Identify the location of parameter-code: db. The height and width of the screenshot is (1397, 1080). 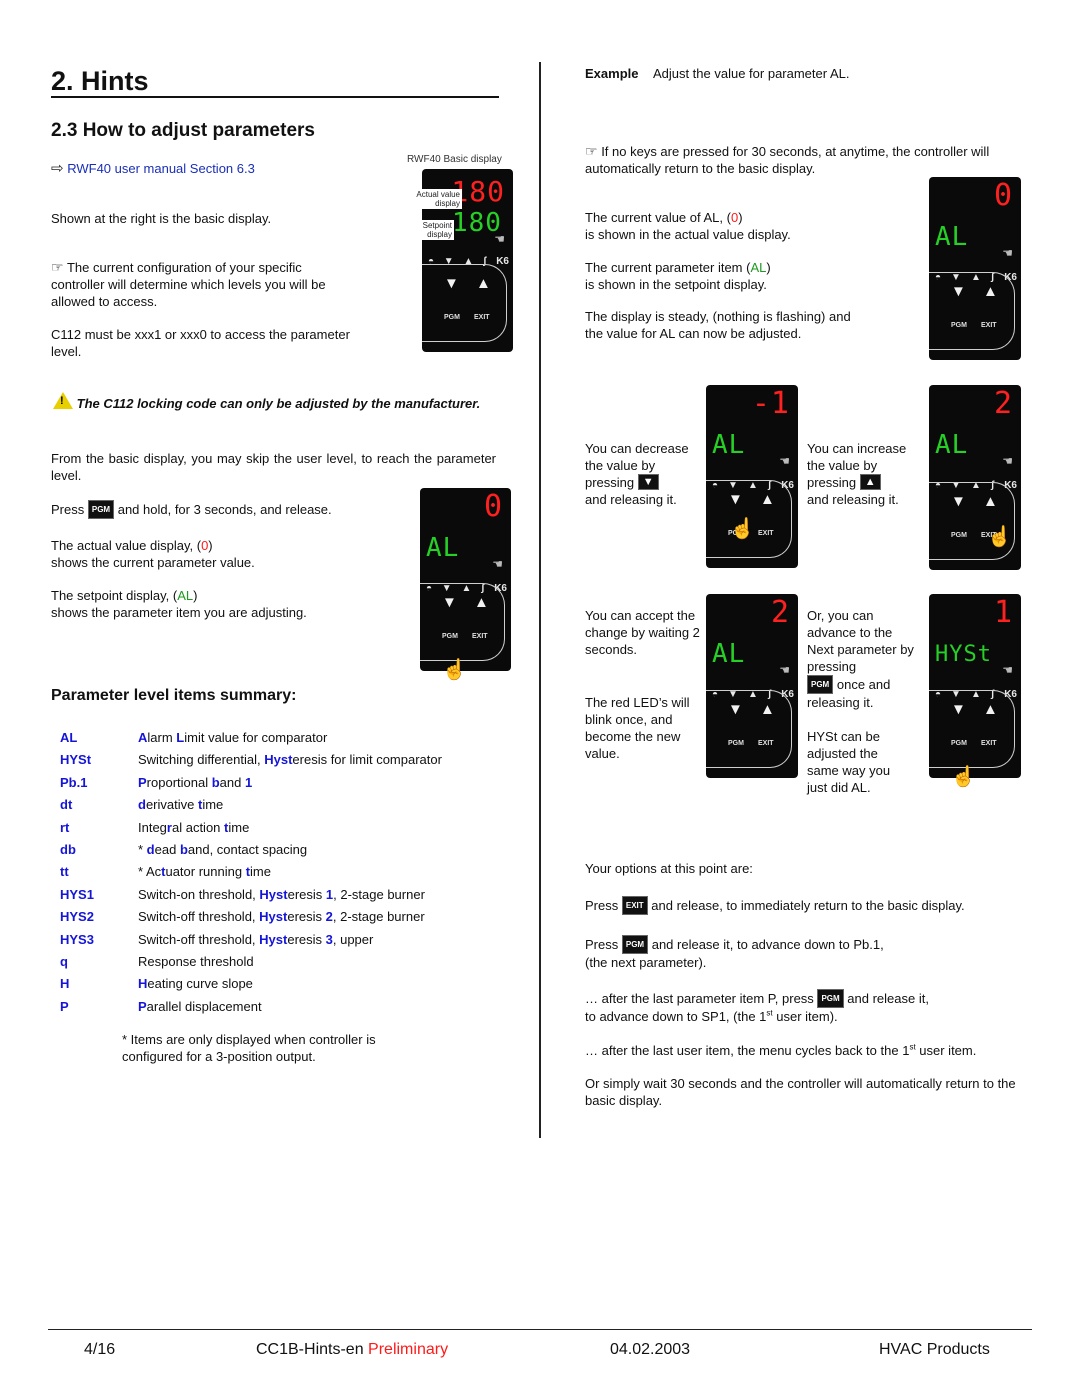
(68, 849).